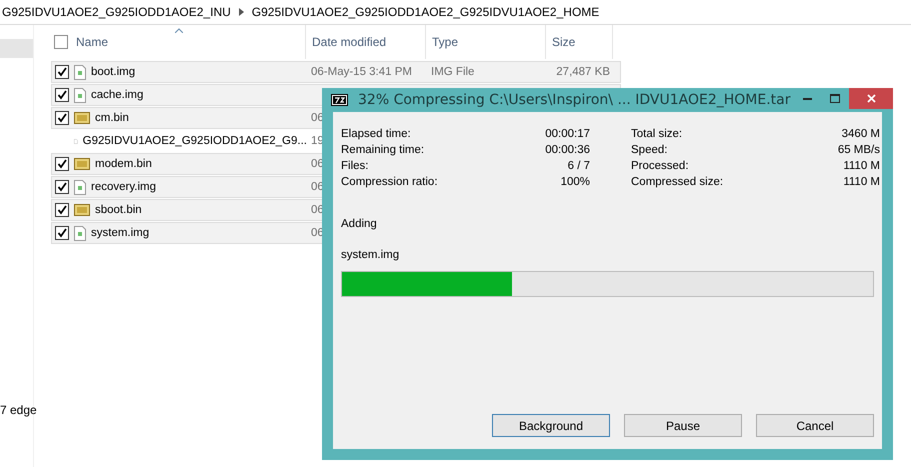  What do you see at coordinates (567, 150) in the screenshot?
I see `stat-value: 00:00:36` at bounding box center [567, 150].